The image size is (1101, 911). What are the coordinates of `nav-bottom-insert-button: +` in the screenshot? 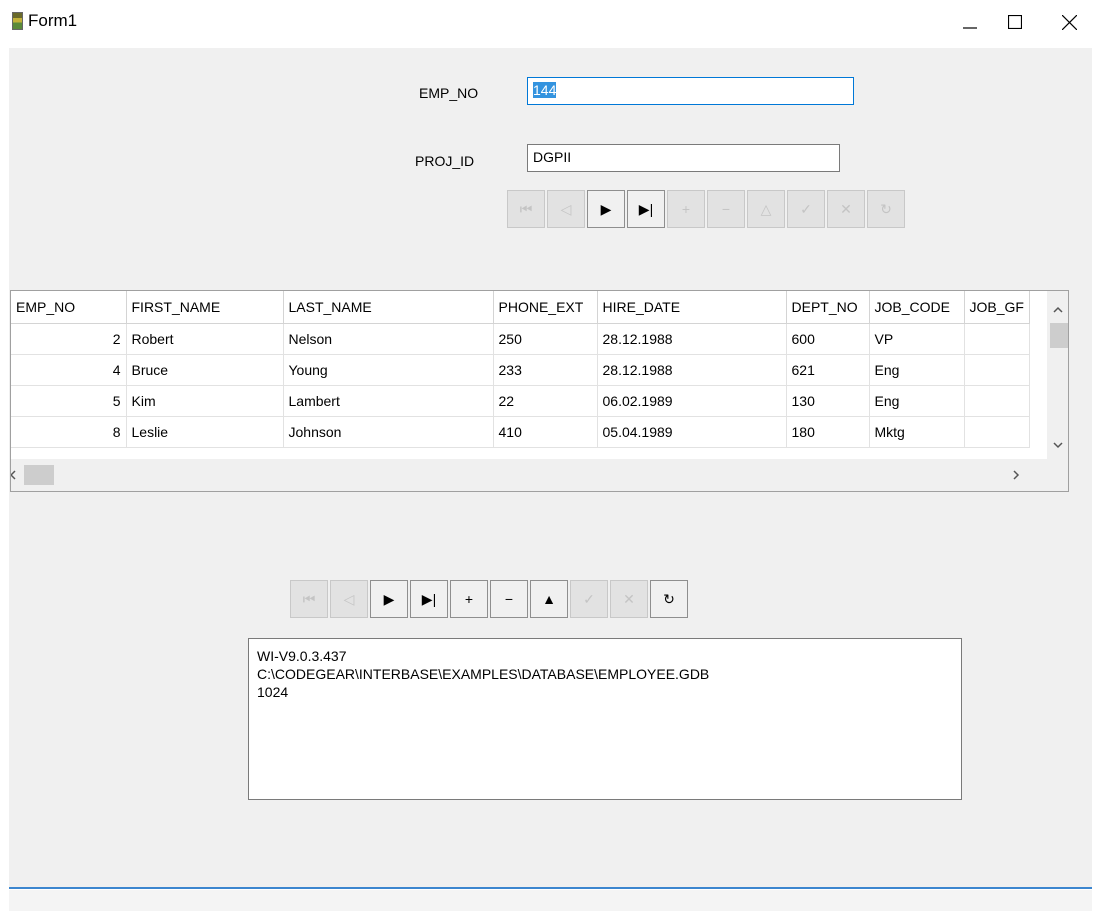 It's located at (469, 599).